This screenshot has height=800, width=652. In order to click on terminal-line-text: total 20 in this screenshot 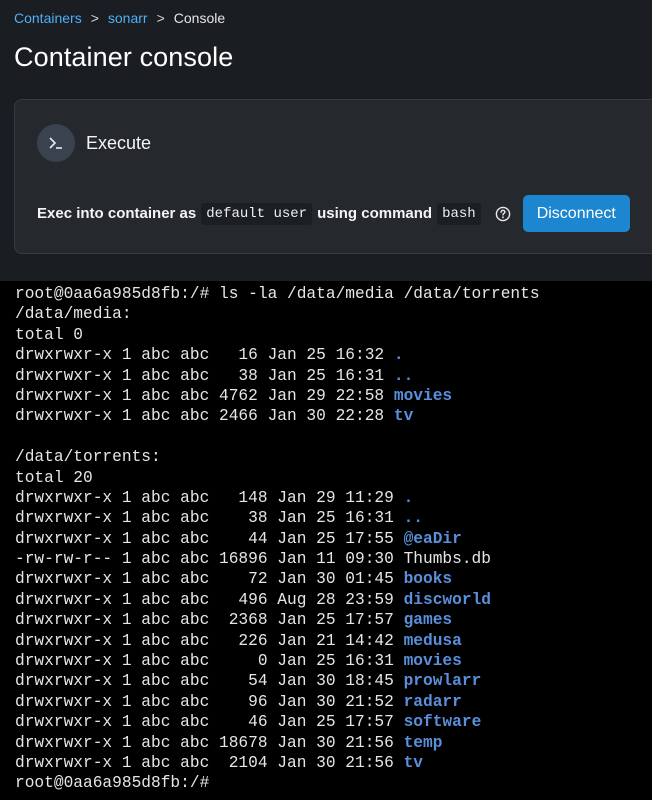, I will do `click(54, 477)`.